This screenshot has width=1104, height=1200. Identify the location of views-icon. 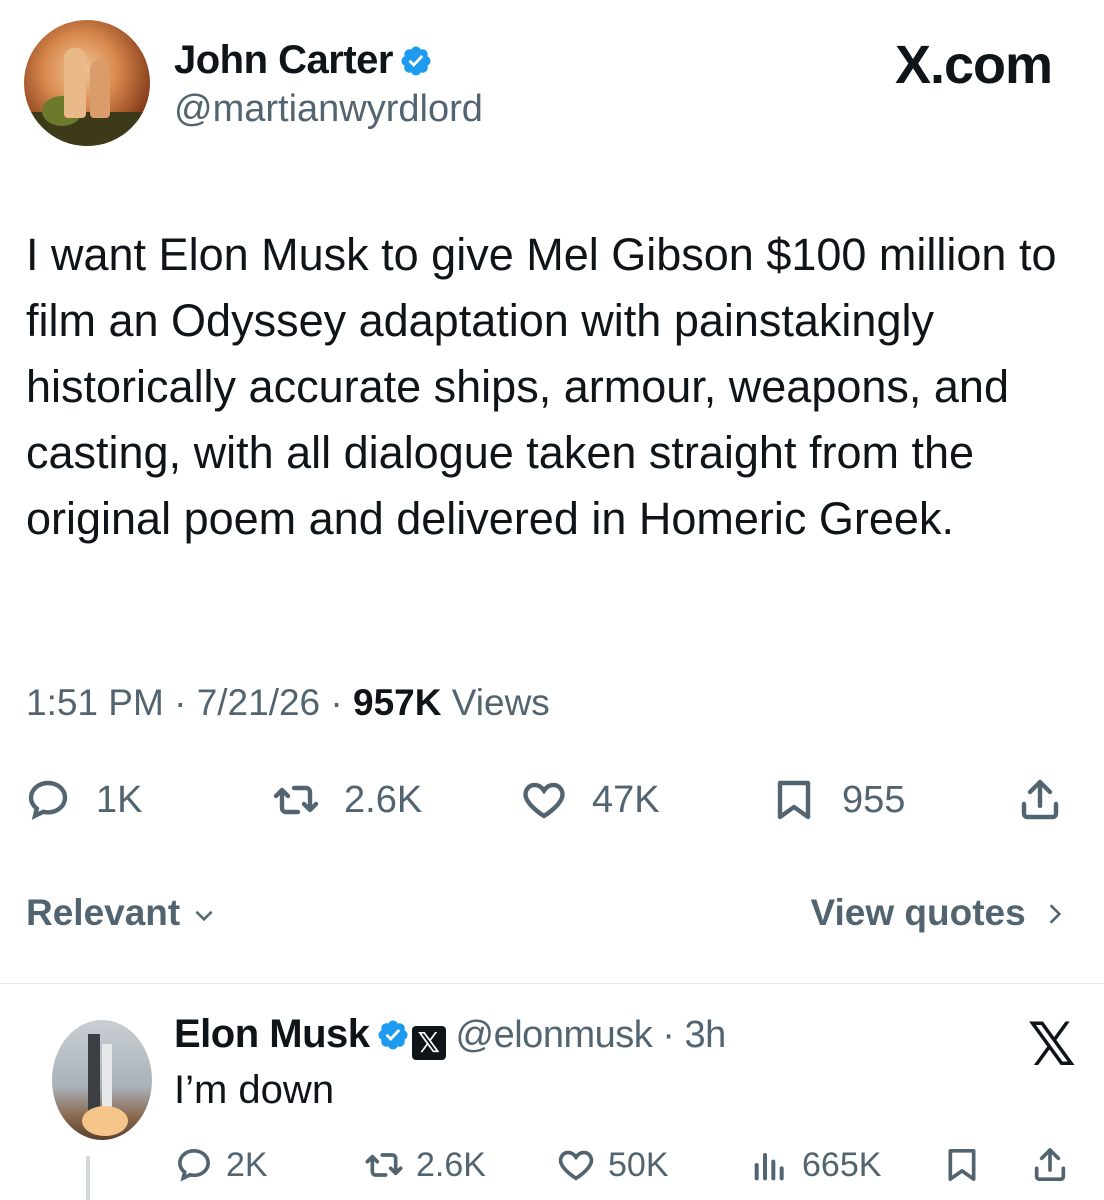
(769, 1167).